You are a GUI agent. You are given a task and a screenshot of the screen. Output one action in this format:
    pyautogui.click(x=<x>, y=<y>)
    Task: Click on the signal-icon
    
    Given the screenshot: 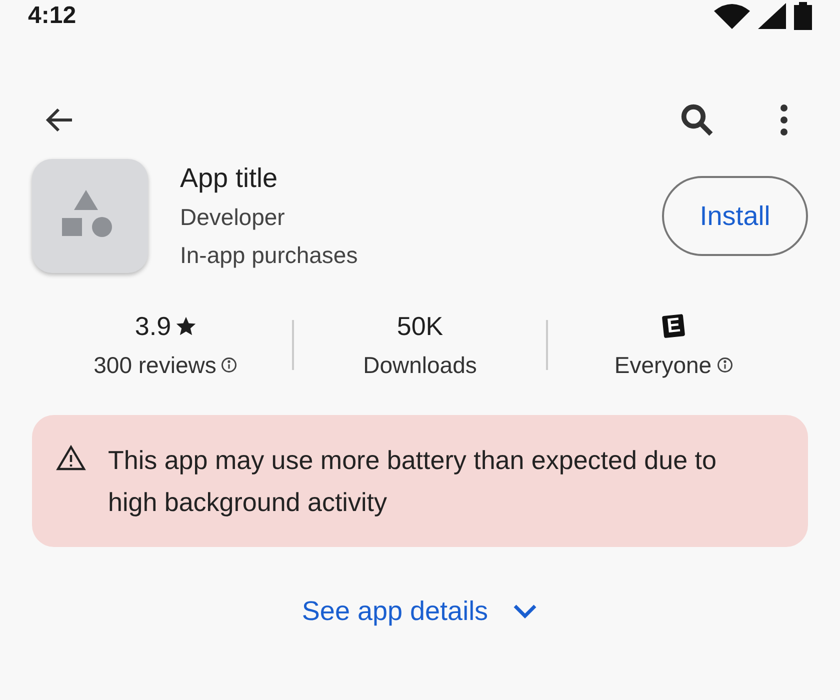 What is the action you would take?
    pyautogui.click(x=772, y=16)
    